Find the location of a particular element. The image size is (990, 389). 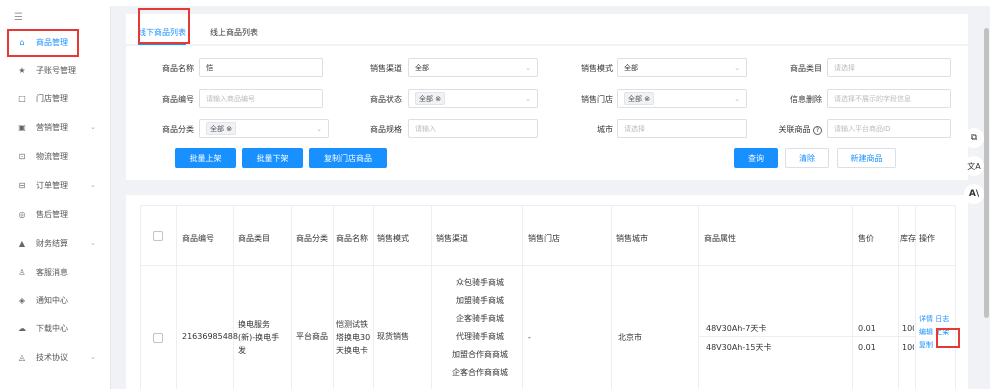

sidebar-item-1: ★ 子账号管理 is located at coordinates (55, 70).